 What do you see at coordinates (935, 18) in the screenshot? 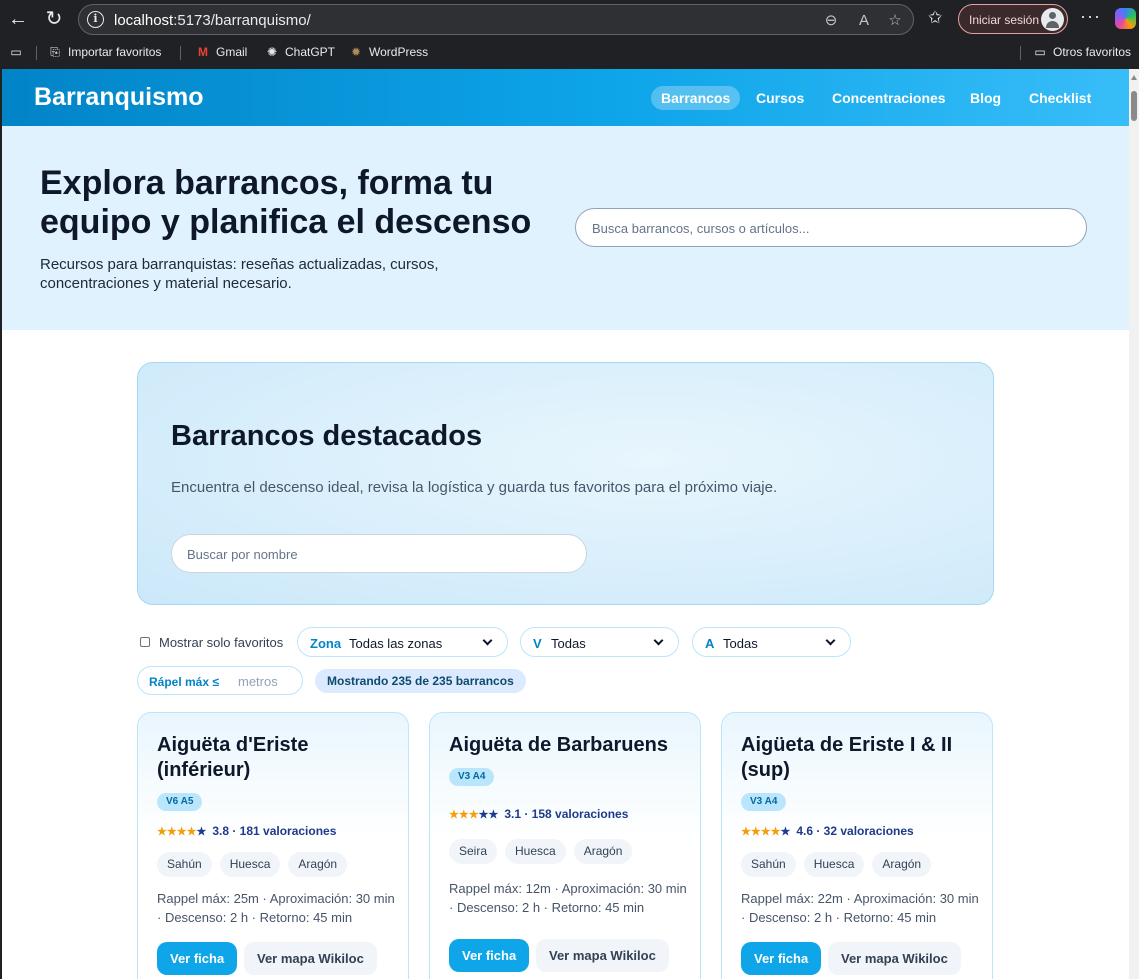
I see `favorites-icon: ✩` at bounding box center [935, 18].